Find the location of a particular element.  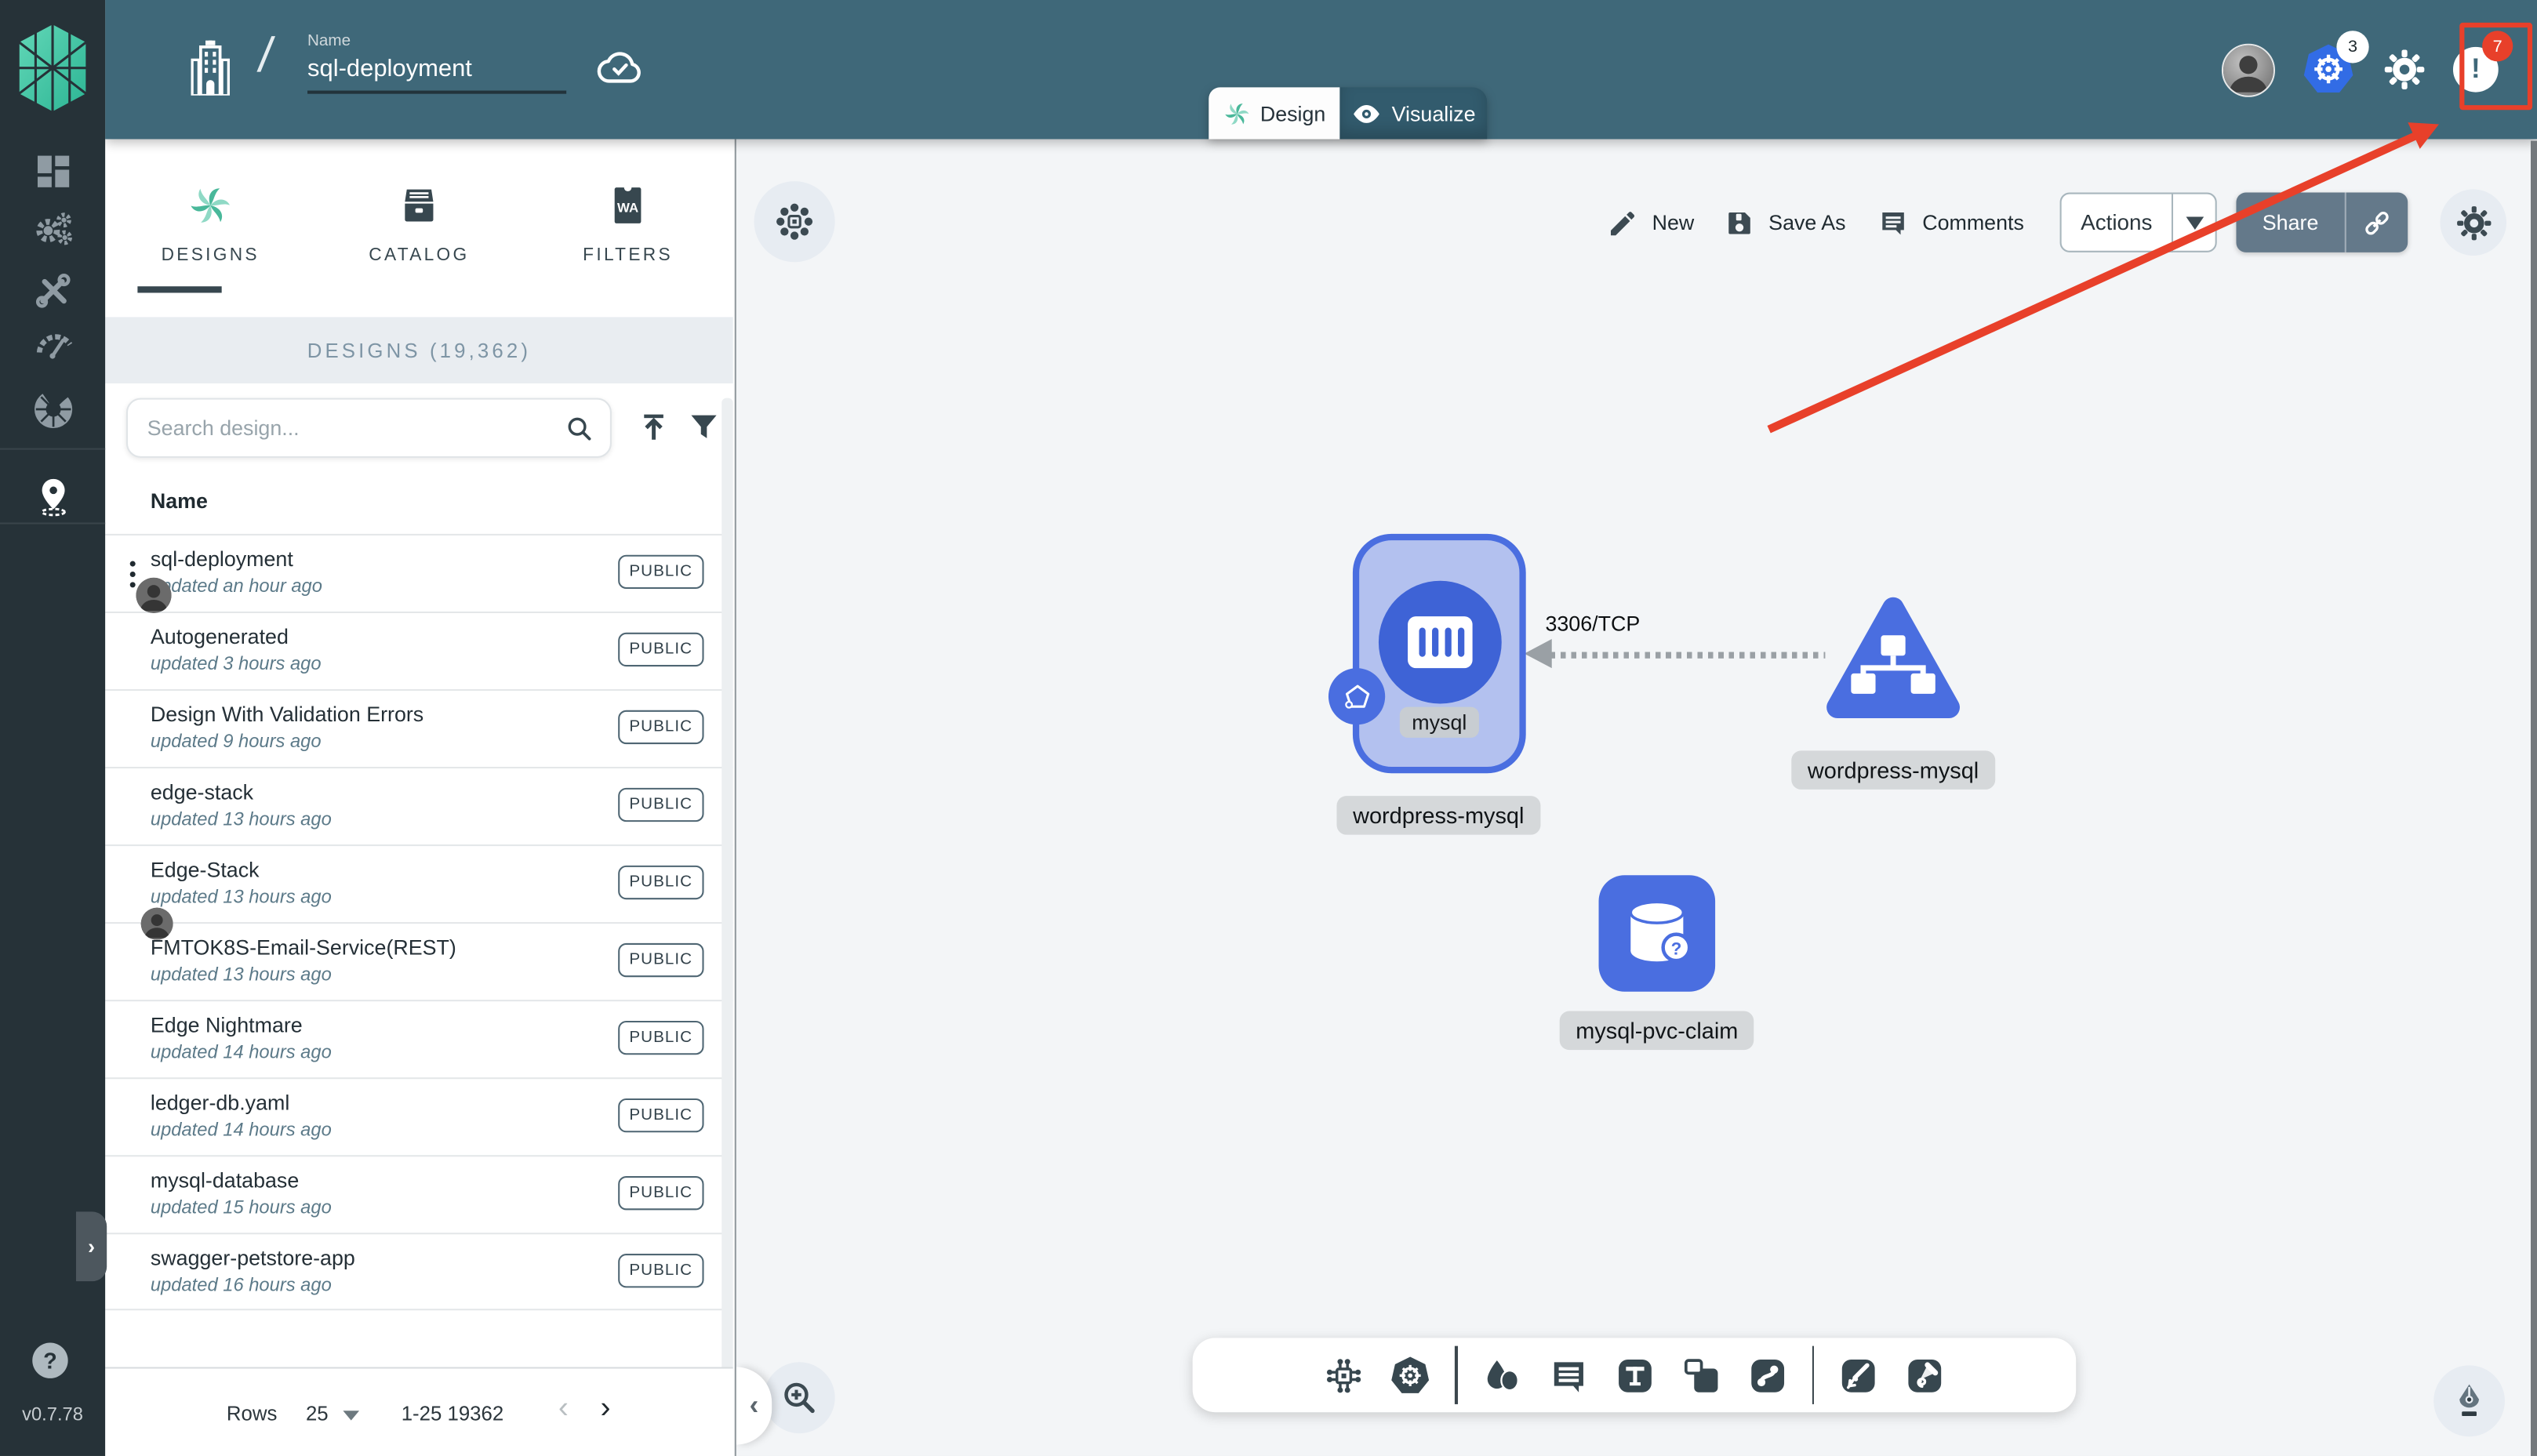

settings-gear-icon is located at coordinates (2404, 70).